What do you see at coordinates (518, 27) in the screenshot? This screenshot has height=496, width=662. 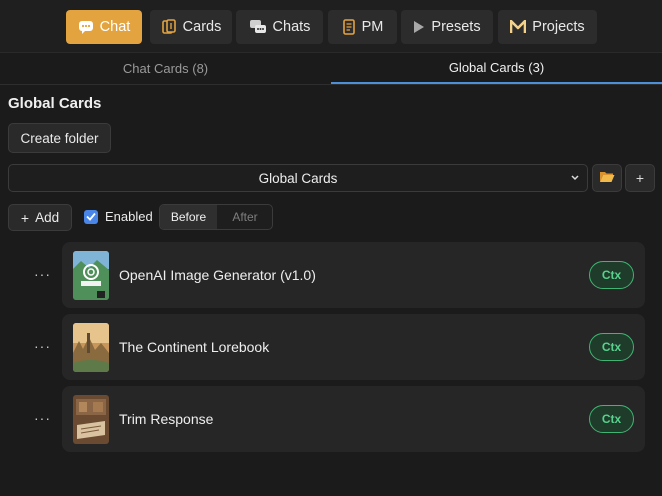 I see `m-logo-icon` at bounding box center [518, 27].